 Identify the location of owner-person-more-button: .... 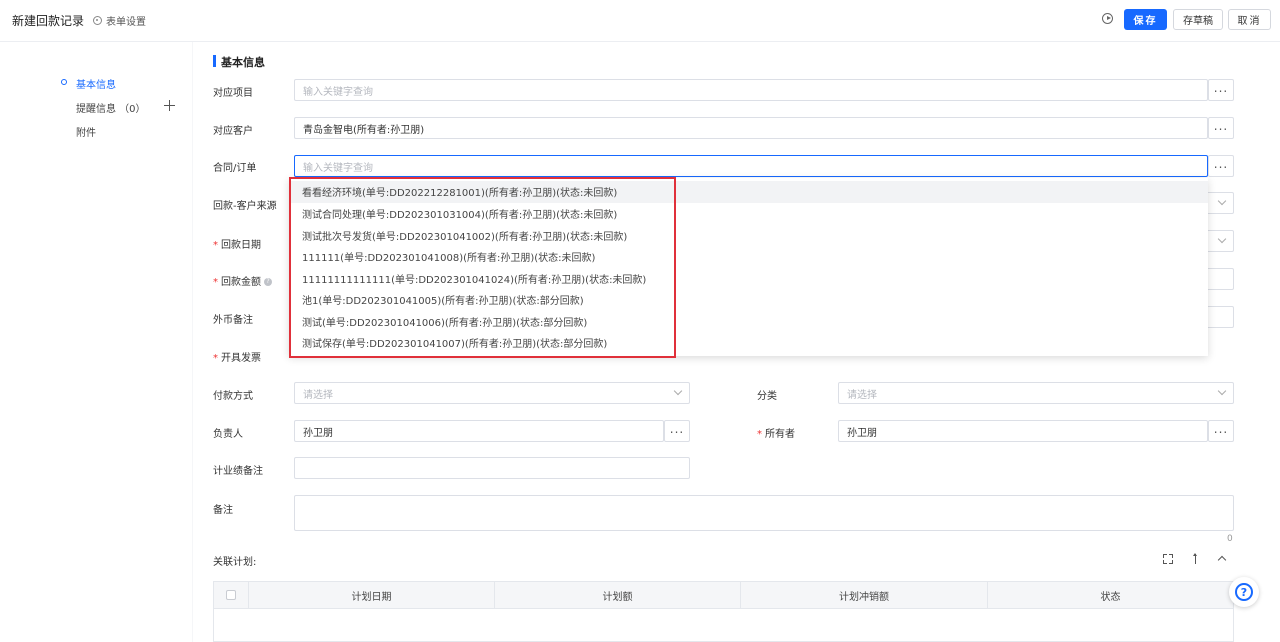
(677, 431).